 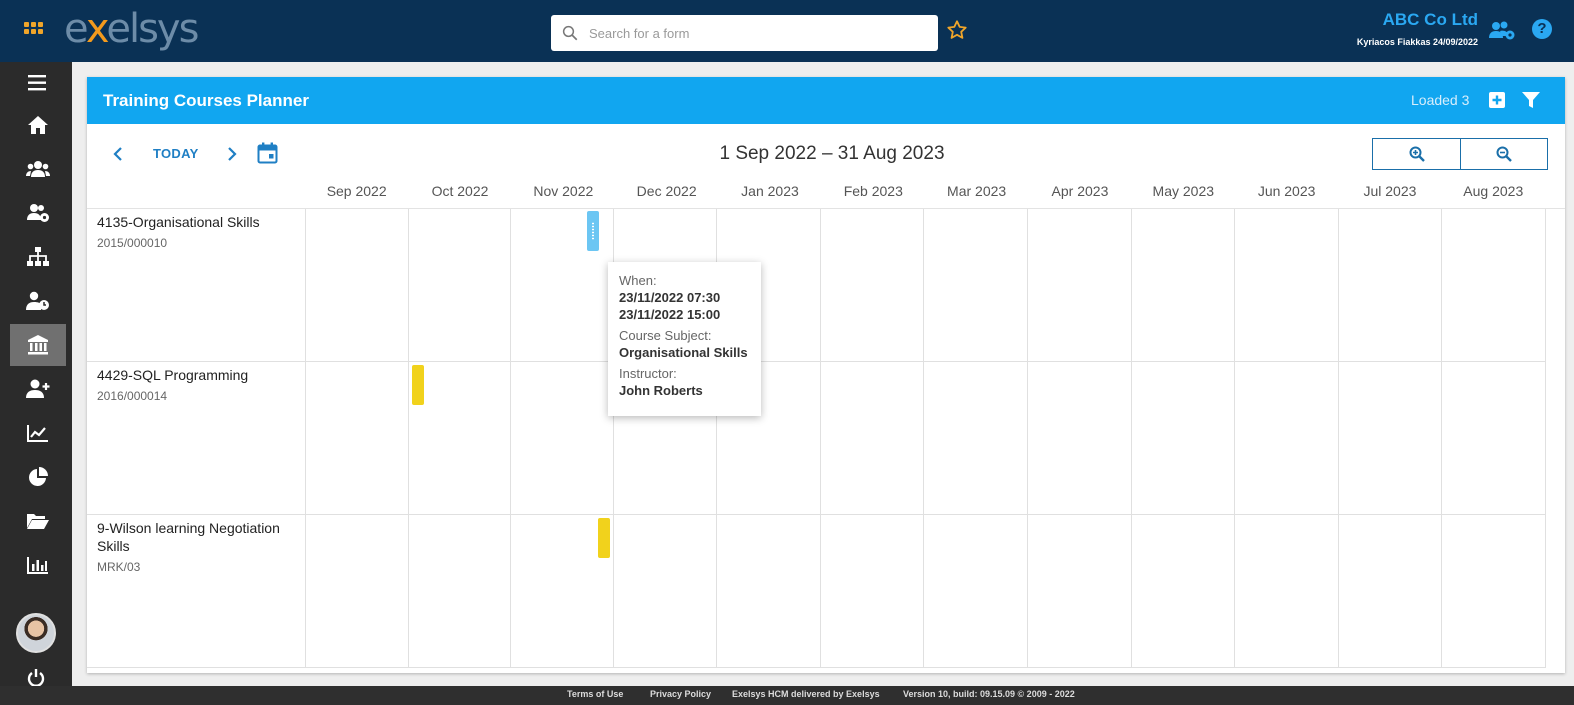 I want to click on tooltip-instructor: John Roberts, so click(x=661, y=390).